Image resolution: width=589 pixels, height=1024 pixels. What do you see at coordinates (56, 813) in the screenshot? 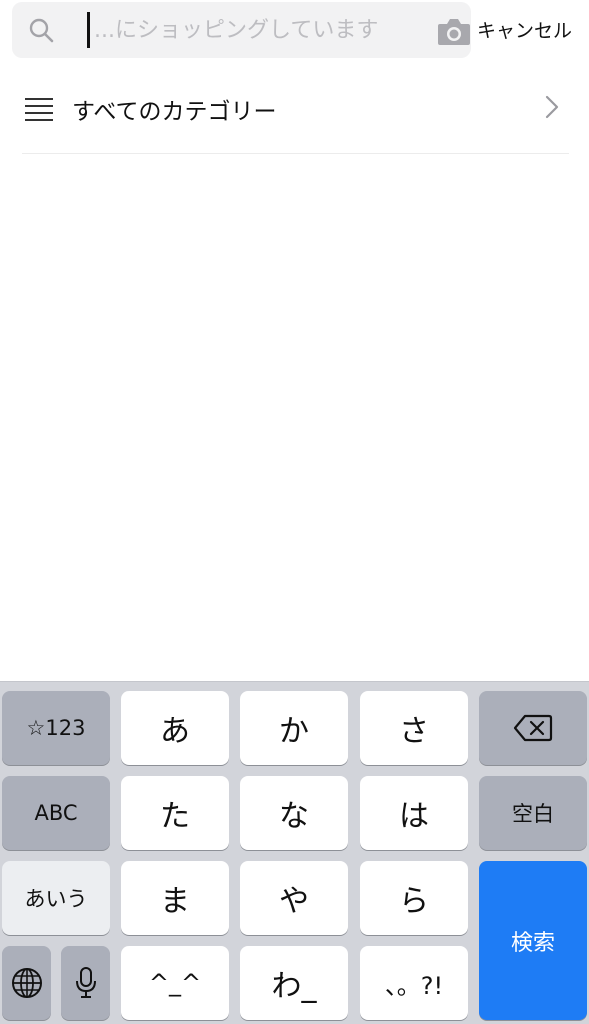
I see `key-abc: ABC` at bounding box center [56, 813].